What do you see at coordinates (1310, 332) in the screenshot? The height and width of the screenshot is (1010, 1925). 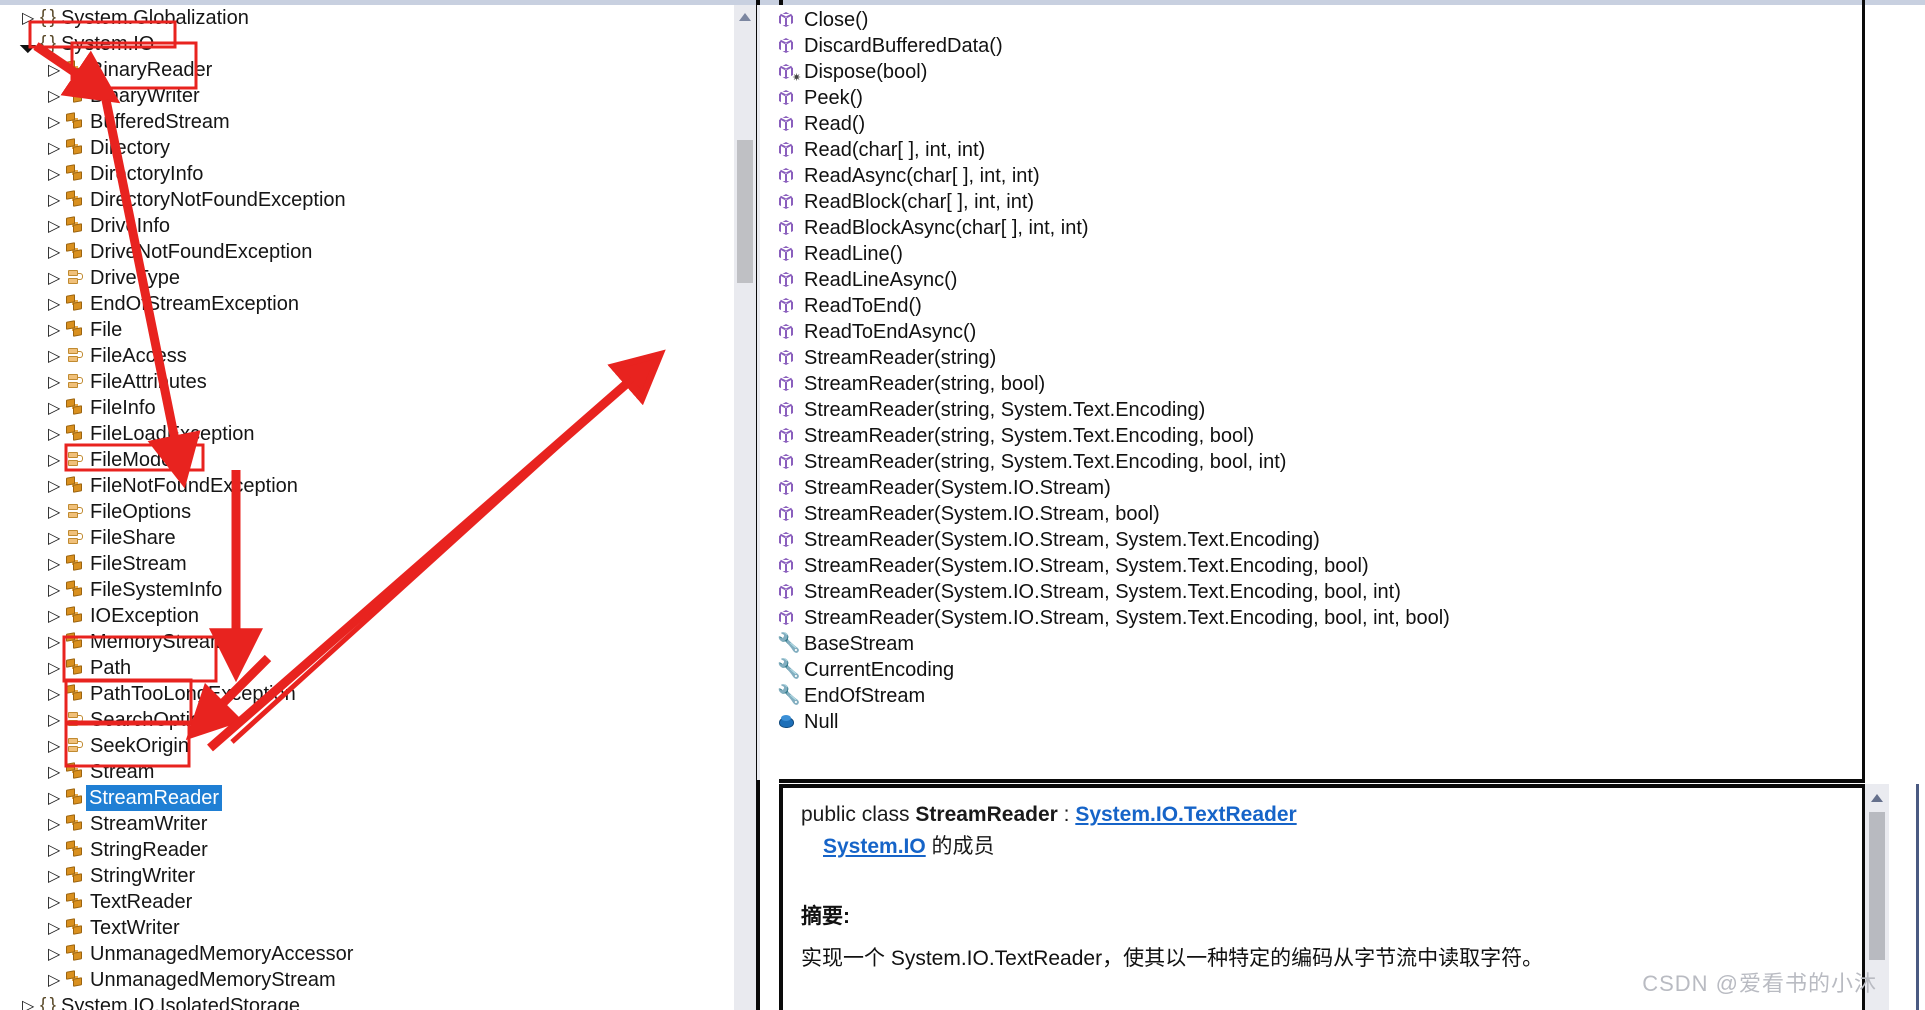 I see `member-list-item: ReadToEndAsync()` at bounding box center [1310, 332].